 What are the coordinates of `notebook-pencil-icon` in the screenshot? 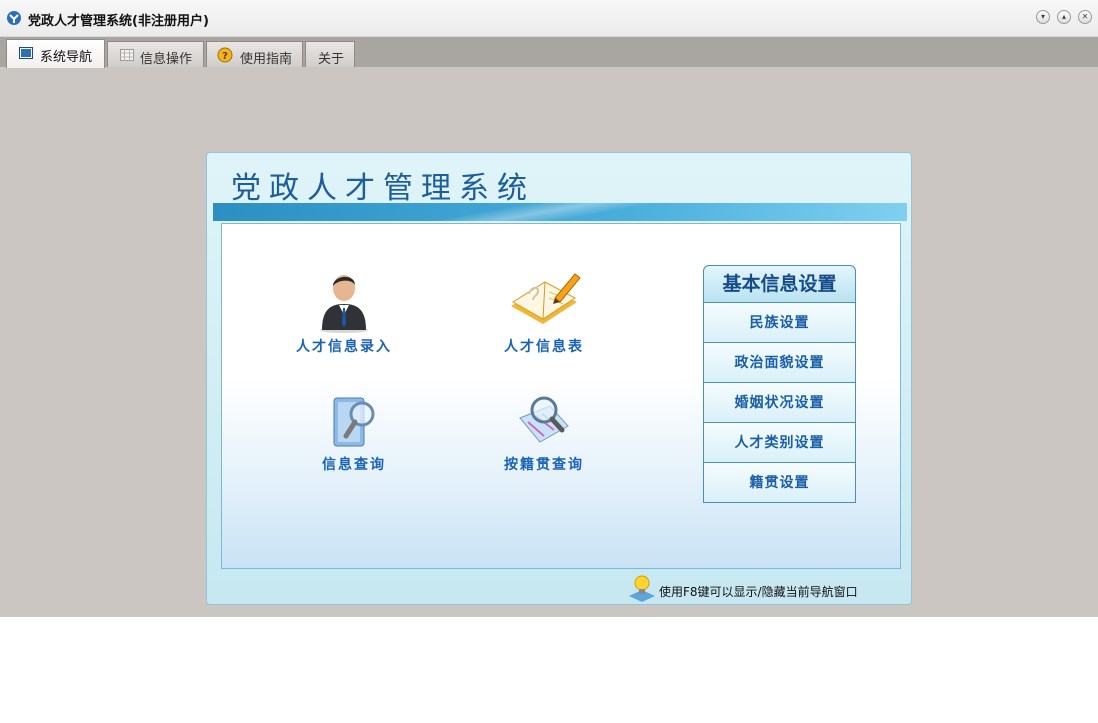 It's located at (546, 298).